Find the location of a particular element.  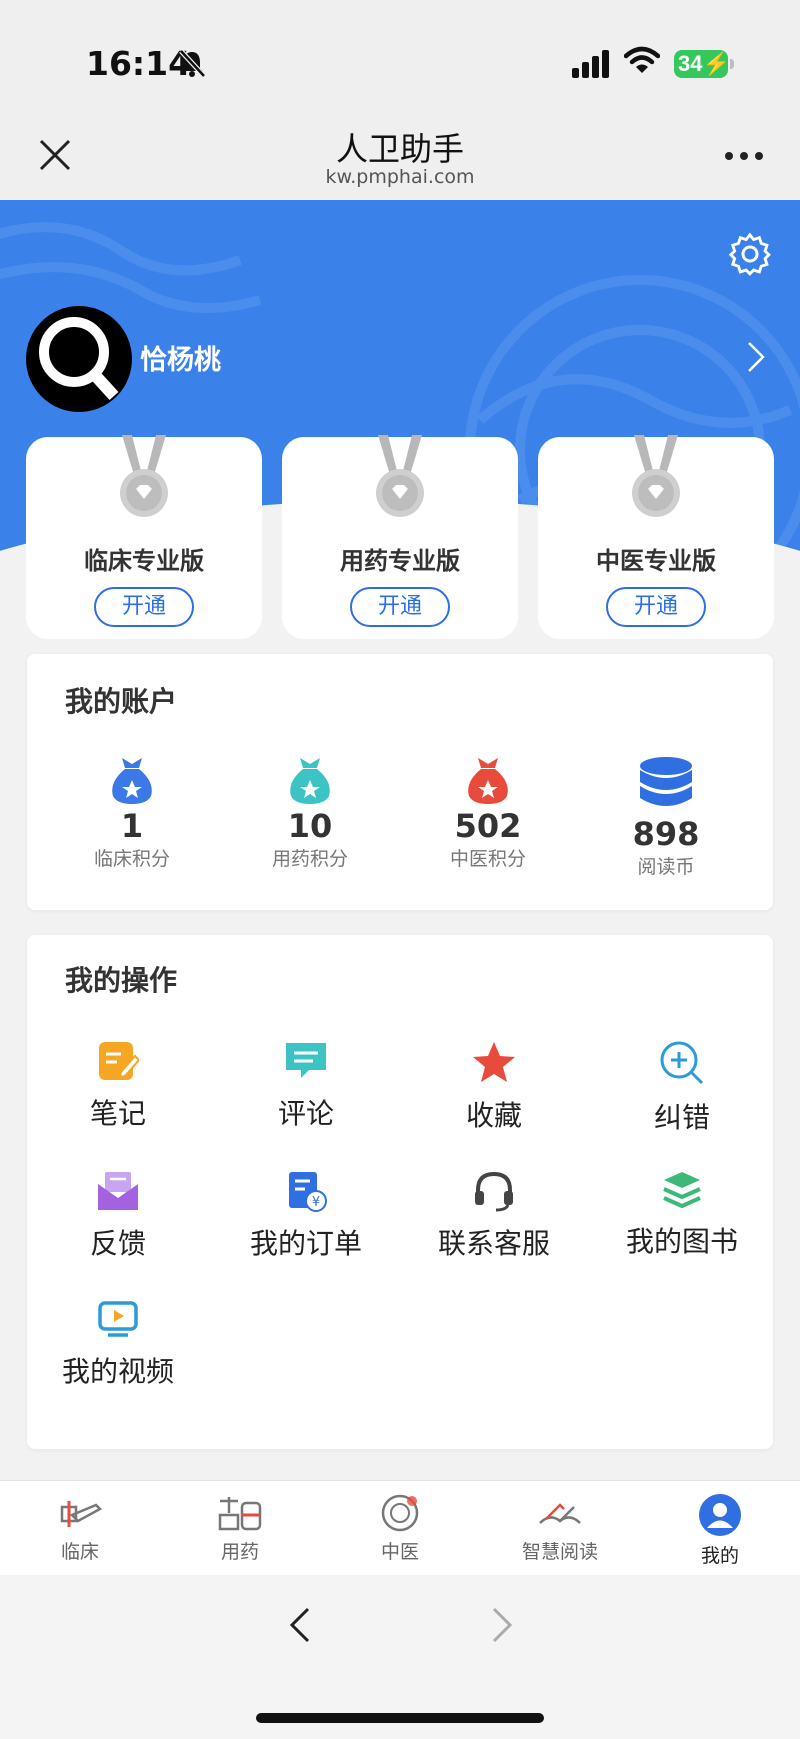

op-label: 收藏 is located at coordinates (493, 1115).